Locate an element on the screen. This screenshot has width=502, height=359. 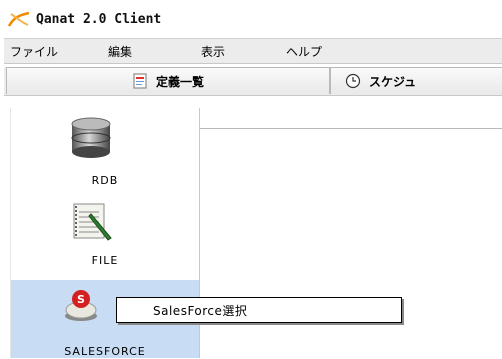
document-icon is located at coordinates (140, 81).